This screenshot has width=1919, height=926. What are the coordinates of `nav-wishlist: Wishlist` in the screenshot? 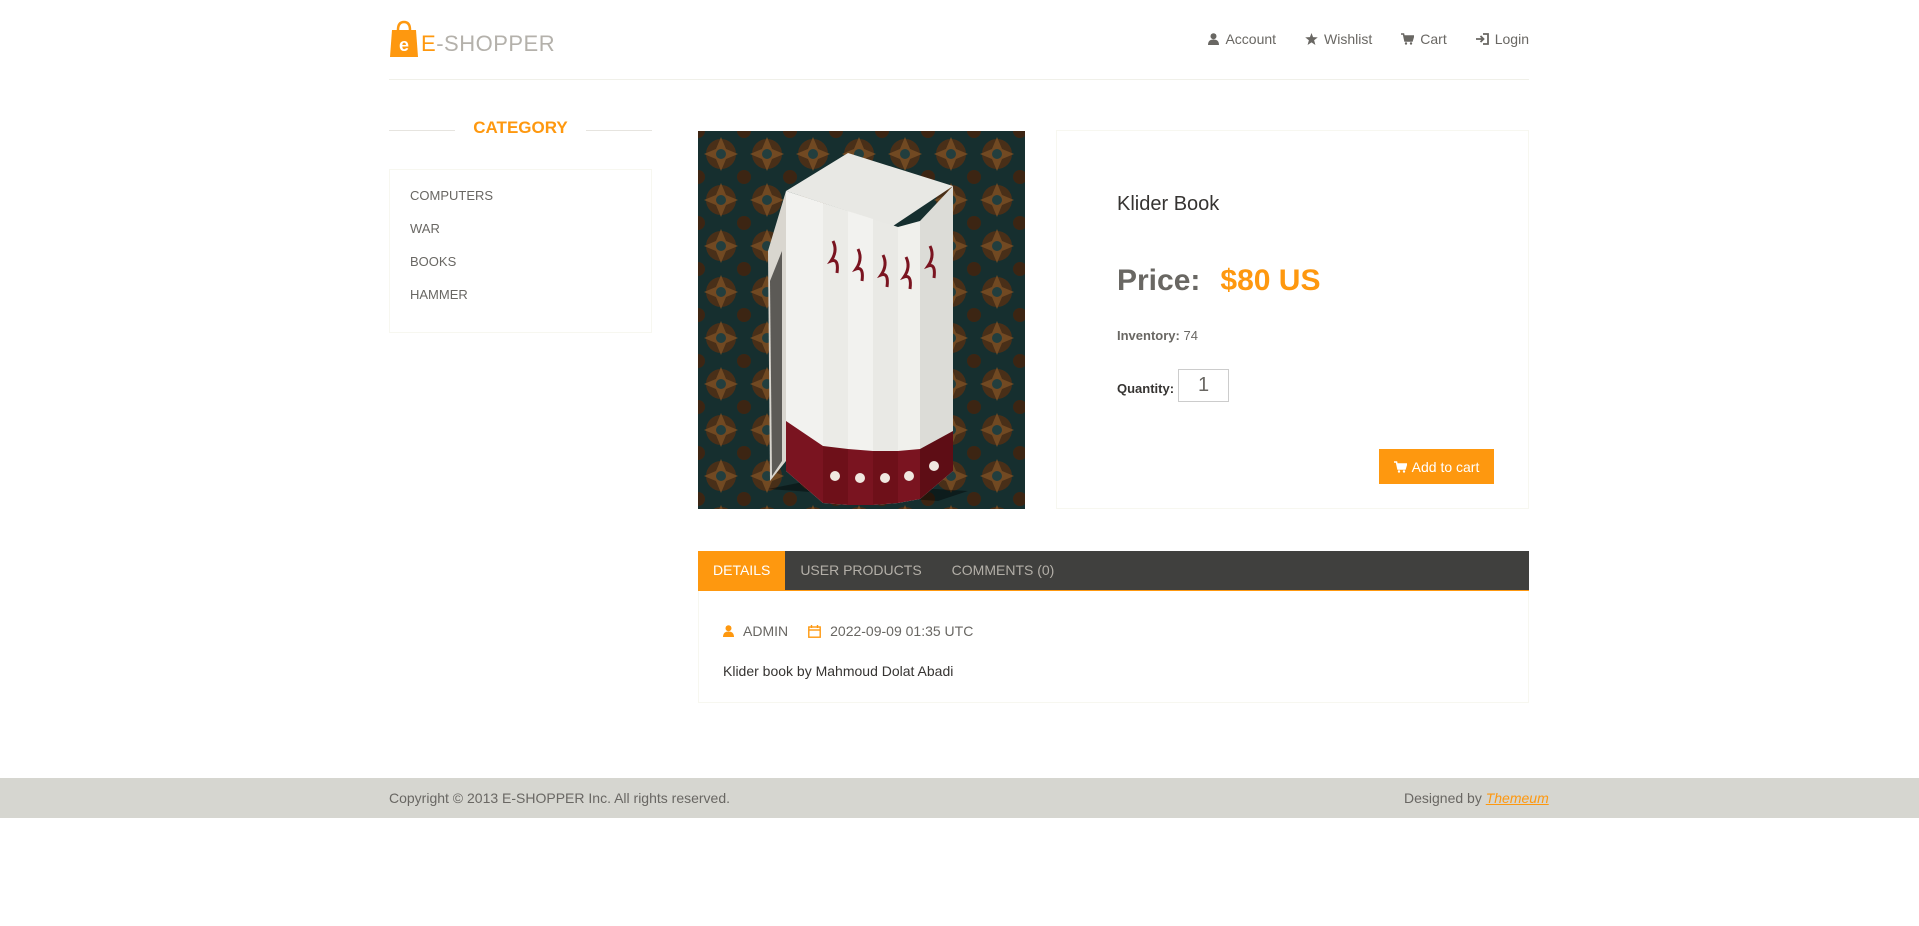 It's located at (1338, 39).